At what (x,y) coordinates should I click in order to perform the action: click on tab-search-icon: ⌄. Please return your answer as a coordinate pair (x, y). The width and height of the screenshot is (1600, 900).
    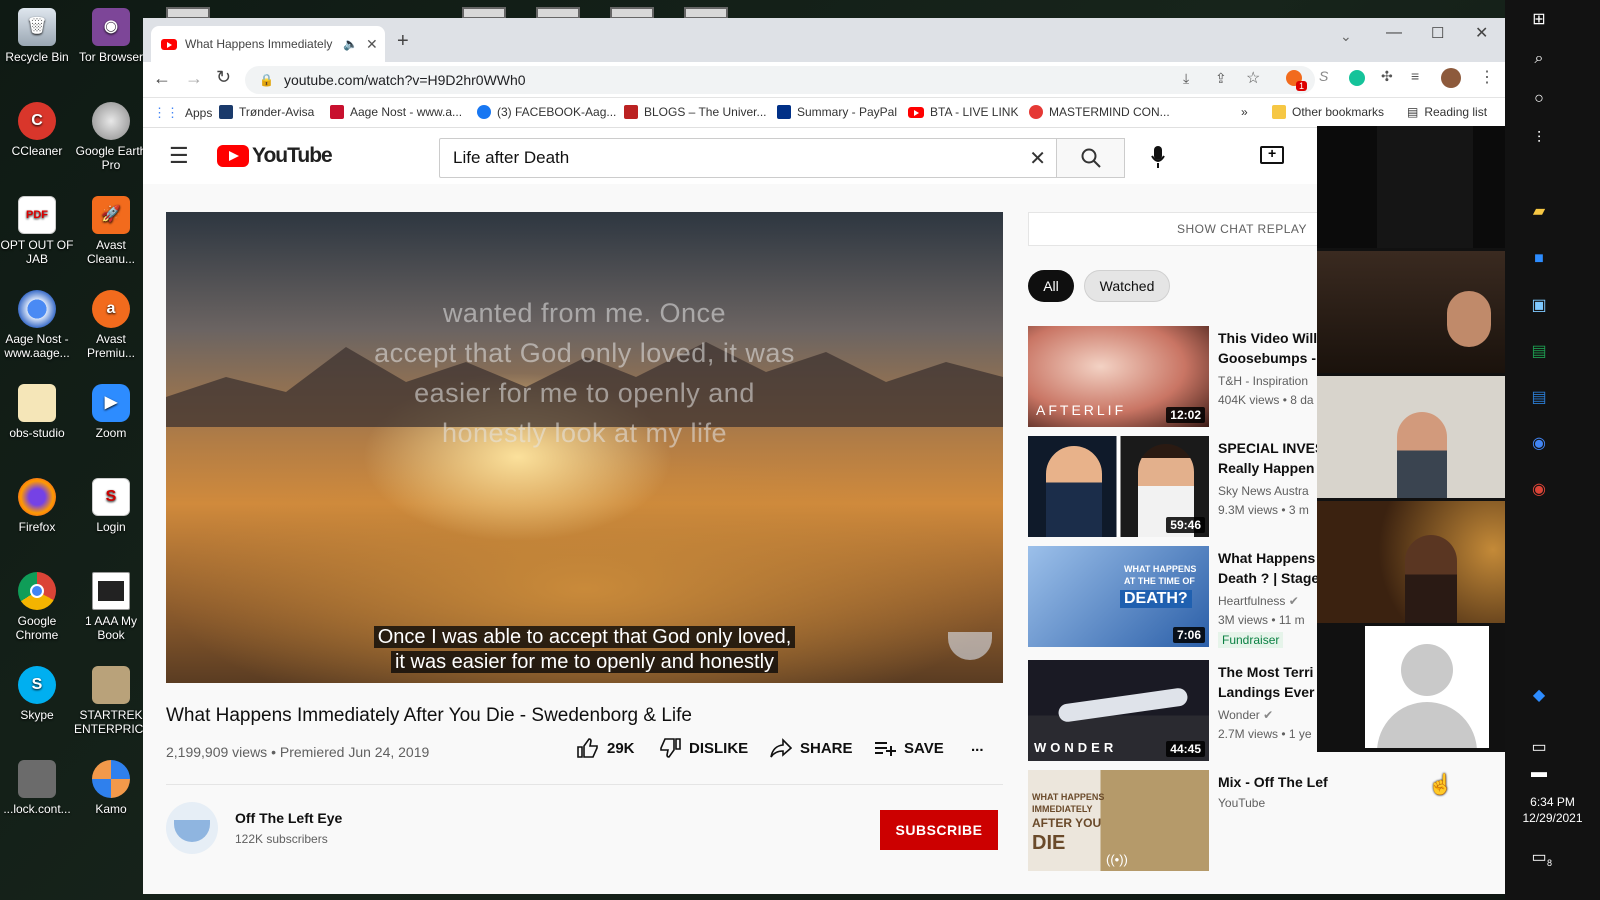
    Looking at the image, I should click on (1346, 36).